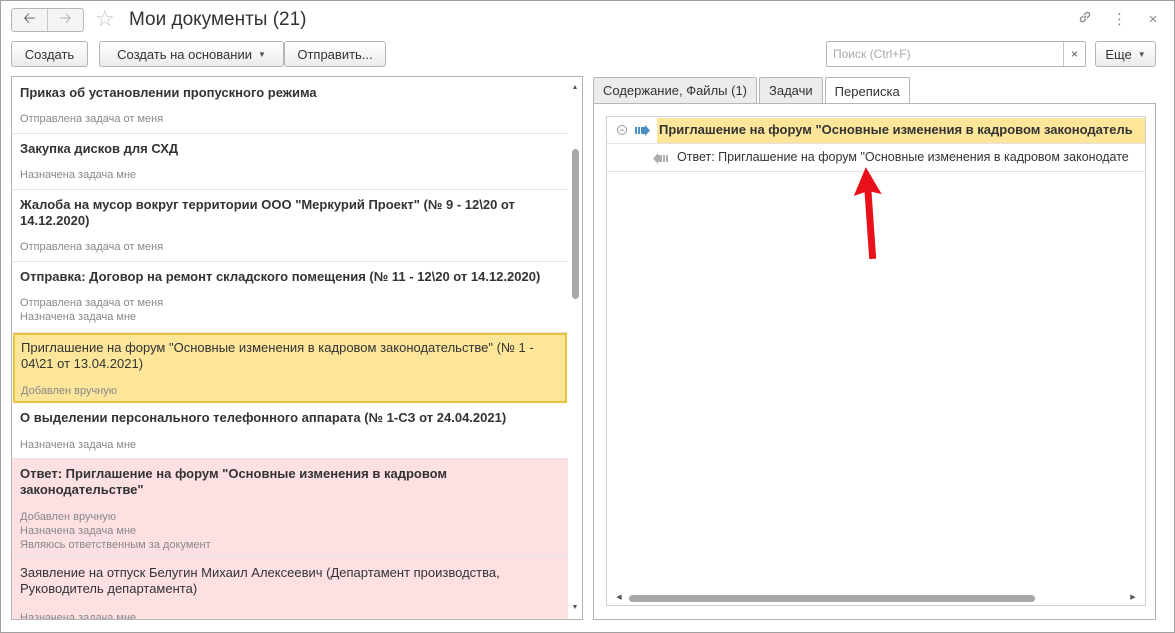 The image size is (1175, 633). What do you see at coordinates (218, 19) in the screenshot?
I see `page-title: Мои документы (21)` at bounding box center [218, 19].